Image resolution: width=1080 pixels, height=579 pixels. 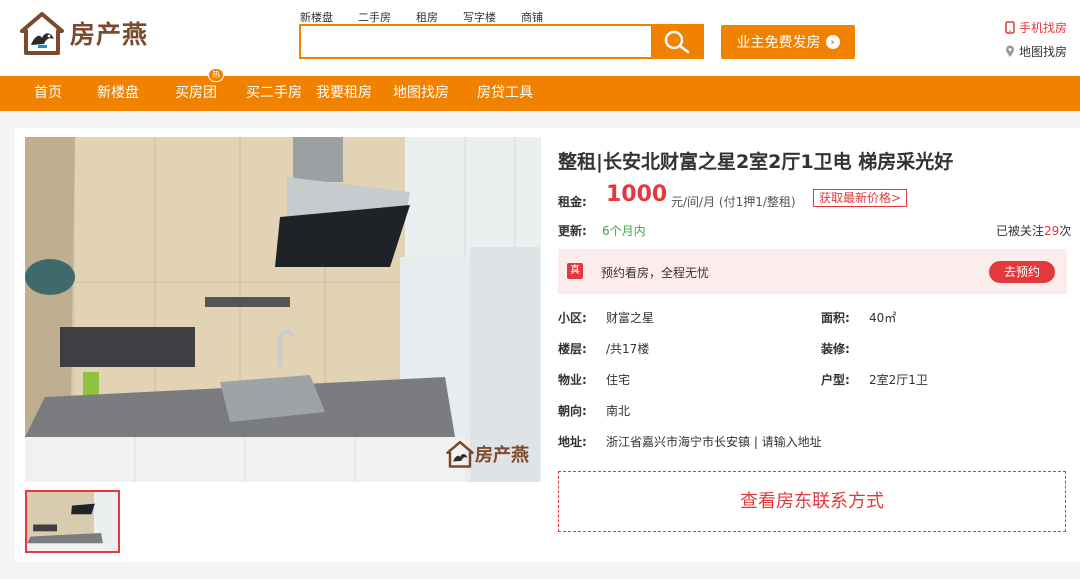 I want to click on nav-new-homes: 新楼盘, so click(x=118, y=93).